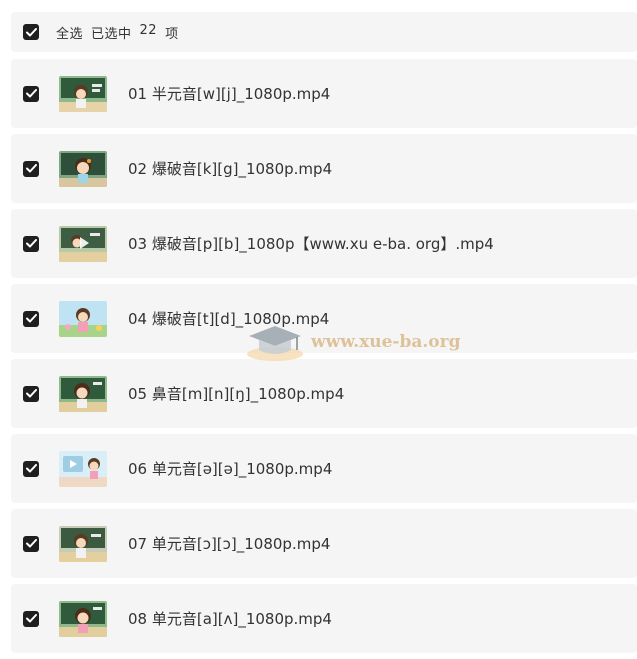 The image size is (637, 659). I want to click on file-row: 07 单元音[ɔ][ɔ]_1080p.mp4, so click(324, 543).